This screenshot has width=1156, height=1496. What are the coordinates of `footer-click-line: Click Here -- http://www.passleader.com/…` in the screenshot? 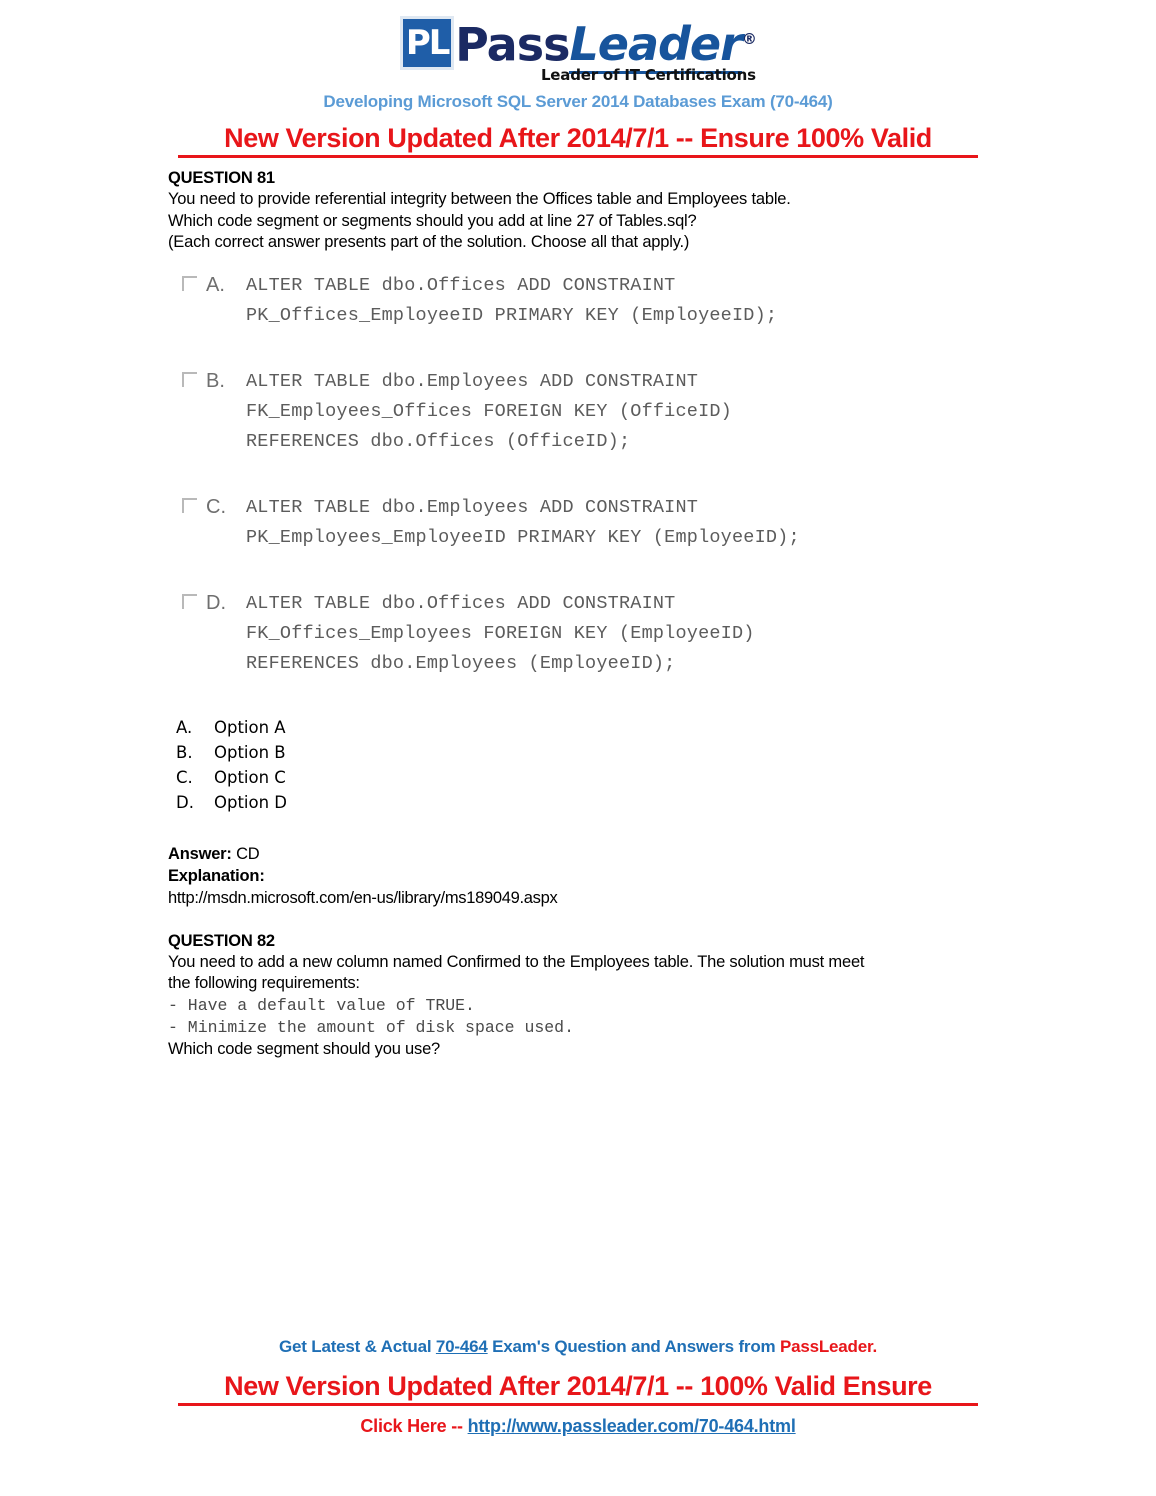 It's located at (578, 1426).